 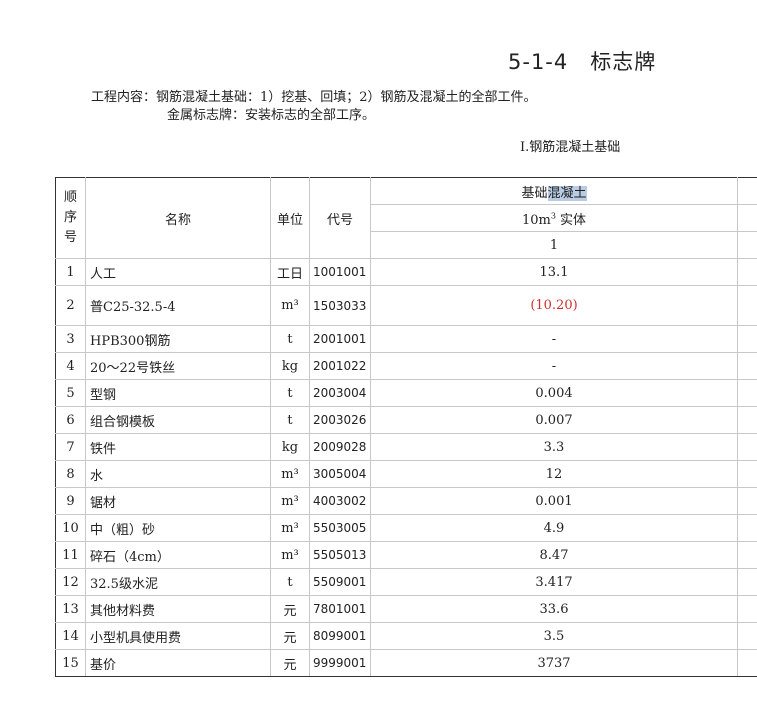 What do you see at coordinates (70, 339) in the screenshot?
I see `row-index: 3` at bounding box center [70, 339].